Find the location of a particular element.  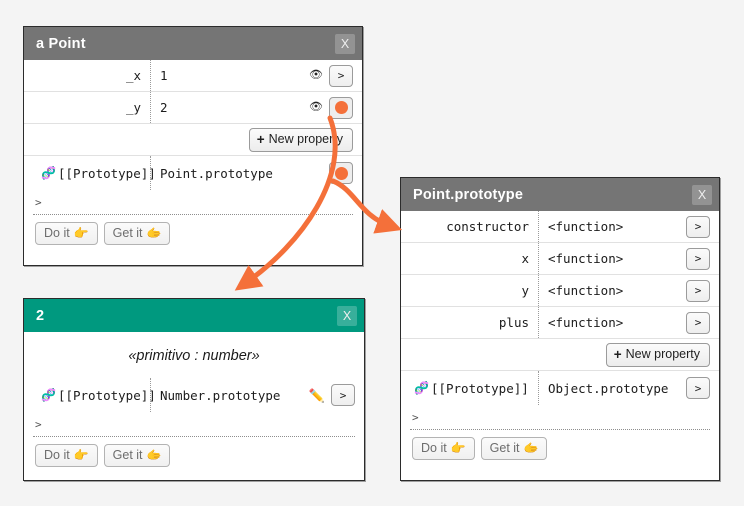

table-row: y <function> > is located at coordinates (560, 291).